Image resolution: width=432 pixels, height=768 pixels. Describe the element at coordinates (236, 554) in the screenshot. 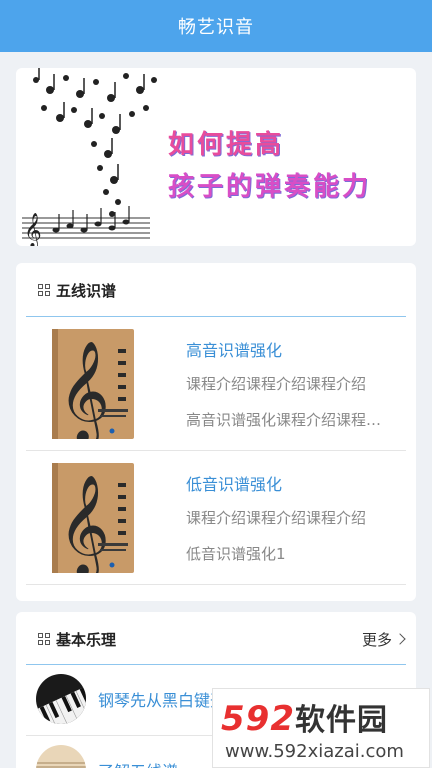

I see `course-subtitle: 低音识谱强化1` at that location.